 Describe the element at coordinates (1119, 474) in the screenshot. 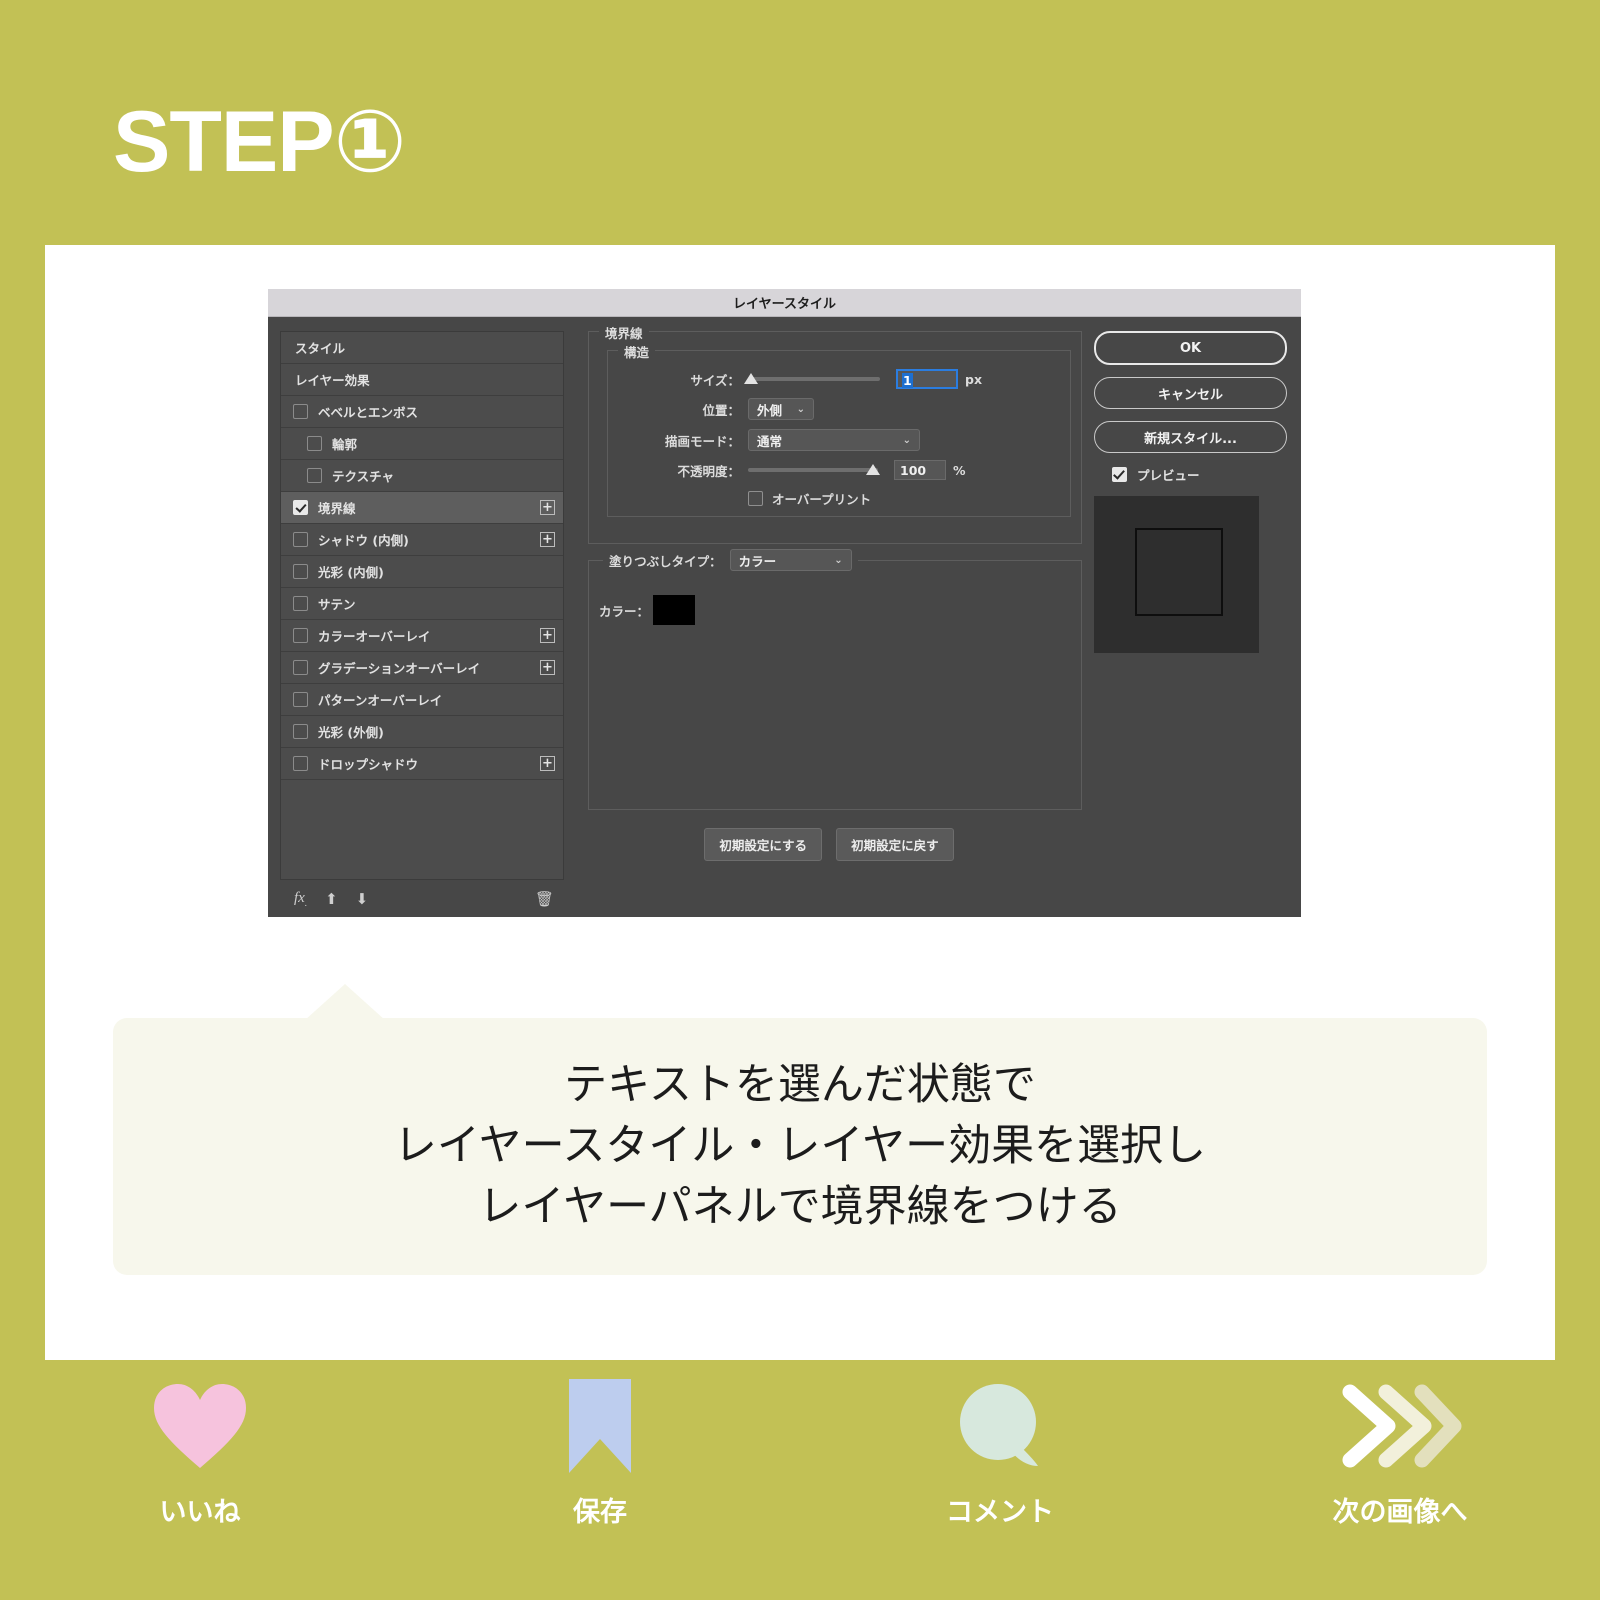

I see `preview-checkbox` at that location.